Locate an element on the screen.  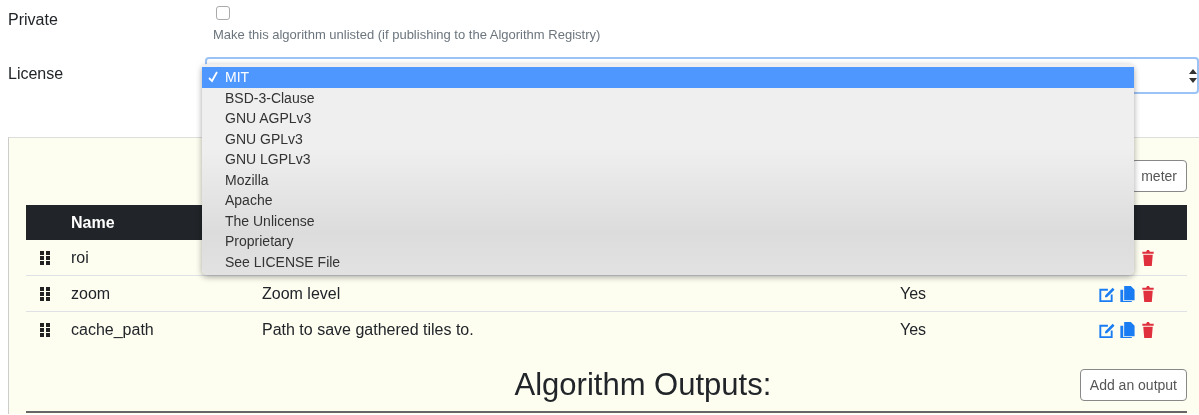
dropdown-option: See LICENSE File is located at coordinates (668, 261).